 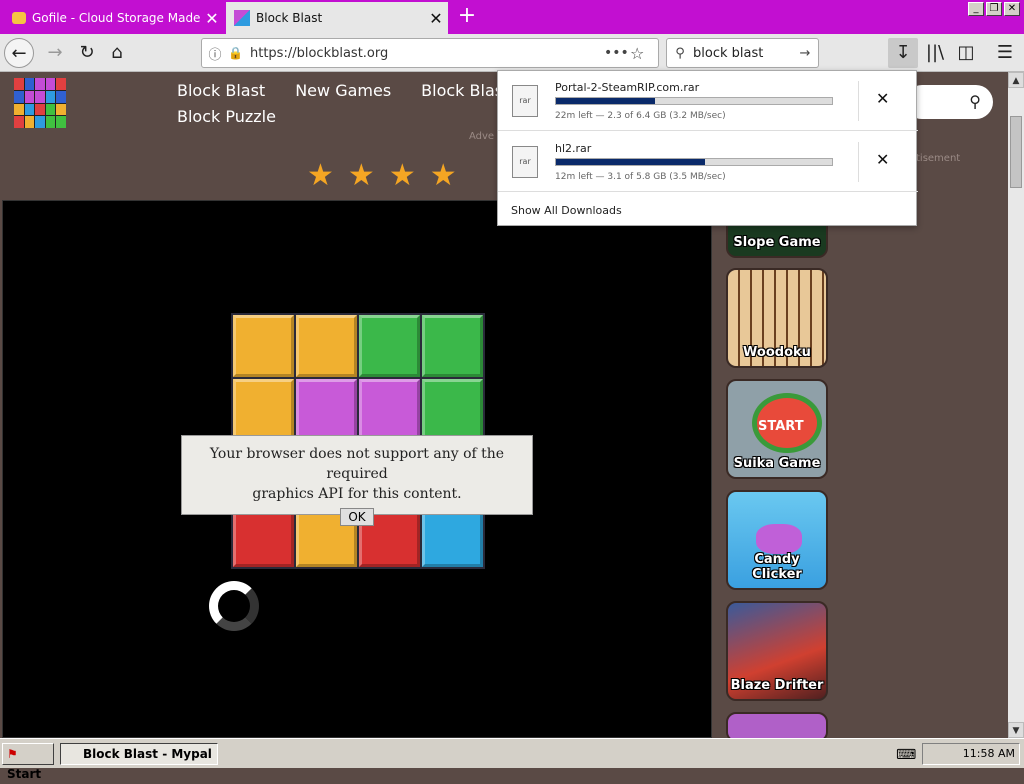 I want to click on nav-link-new-games: New Games, so click(x=343, y=90).